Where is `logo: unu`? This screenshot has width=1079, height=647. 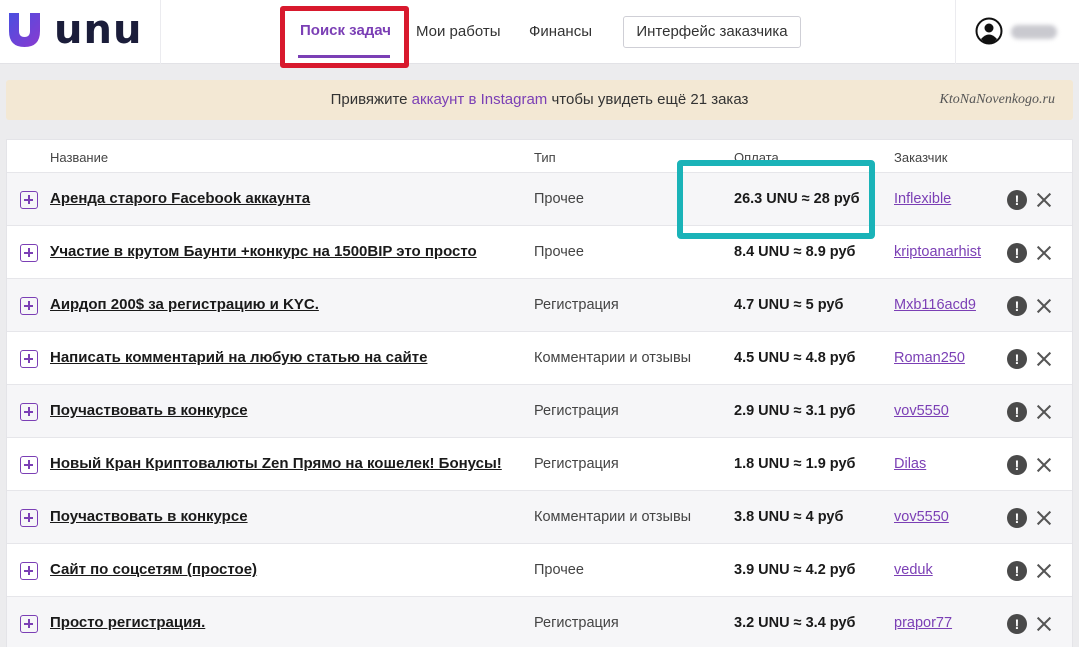
logo: unu is located at coordinates (74, 30).